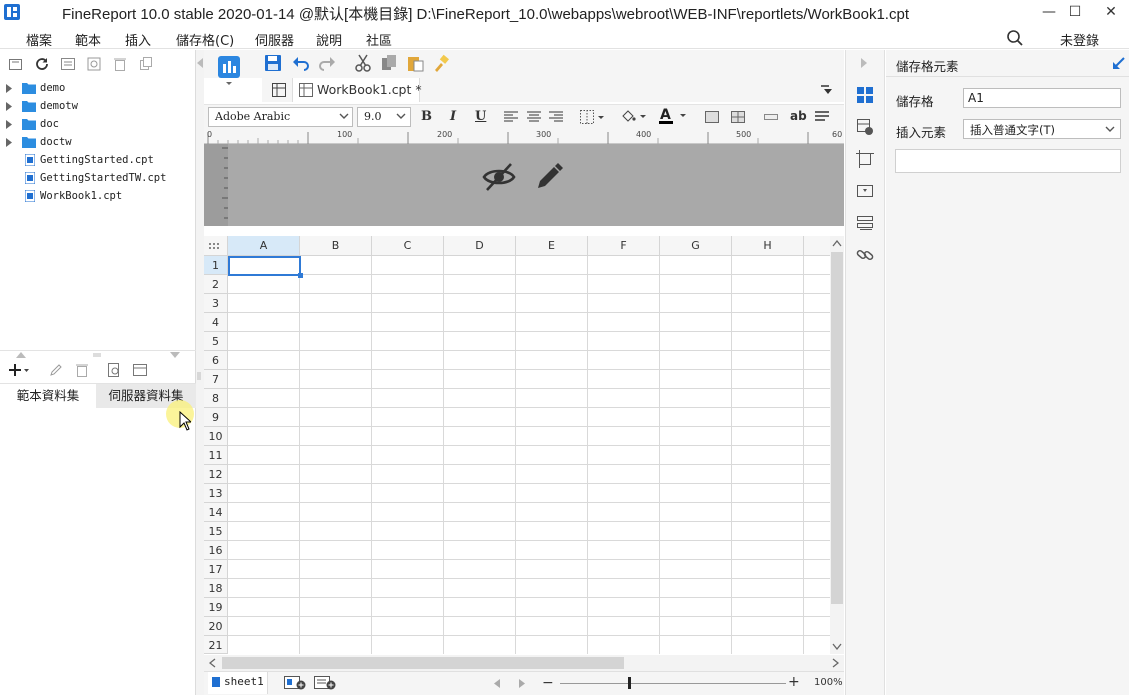  What do you see at coordinates (817, 246) in the screenshot?
I see `column-header-partial` at bounding box center [817, 246].